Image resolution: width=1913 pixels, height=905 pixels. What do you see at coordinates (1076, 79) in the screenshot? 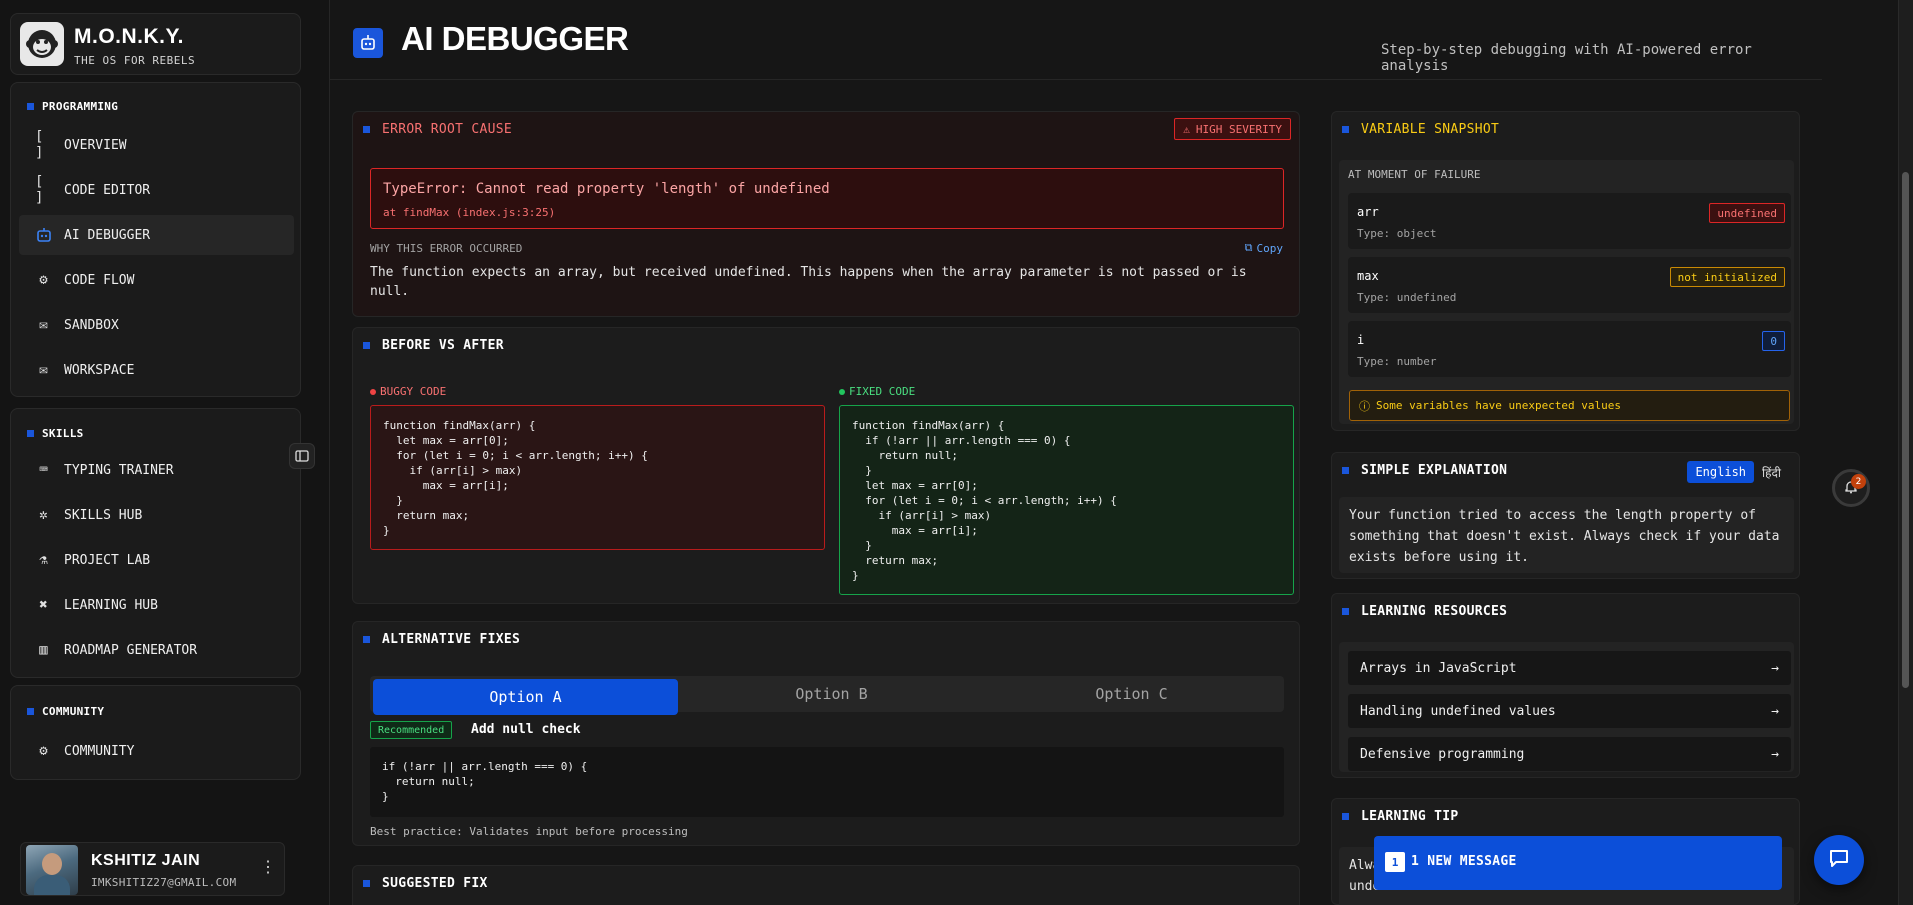
I see `header-divider` at bounding box center [1076, 79].